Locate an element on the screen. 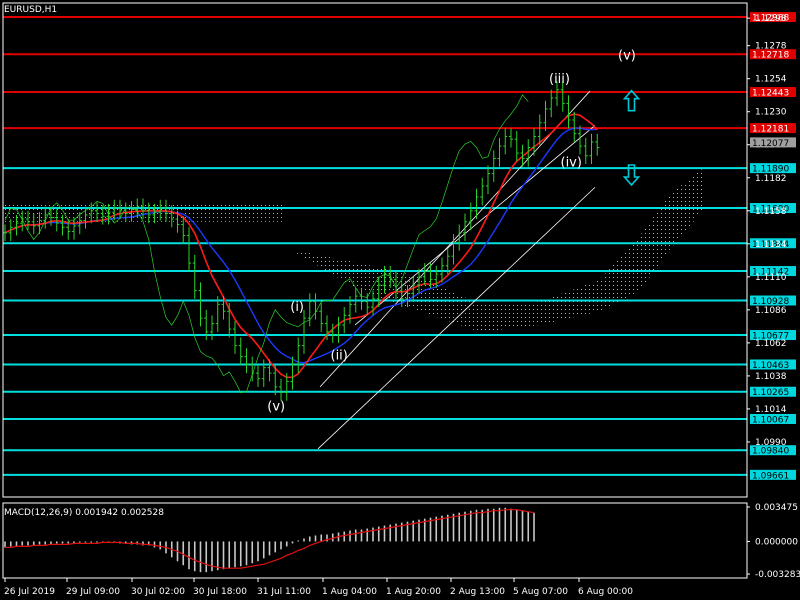 This screenshot has width=800, height=600. x-tick-label: 26 Jul 2019 is located at coordinates (29, 592).